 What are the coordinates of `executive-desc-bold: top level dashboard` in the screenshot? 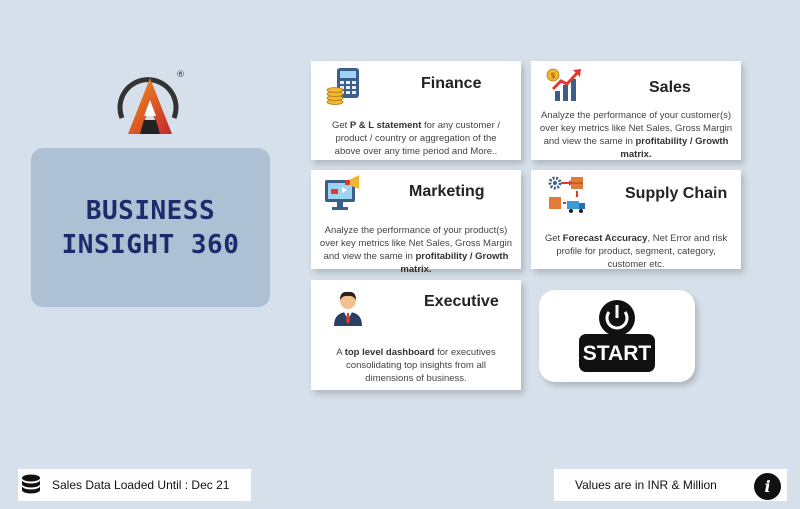 It's located at (389, 352).